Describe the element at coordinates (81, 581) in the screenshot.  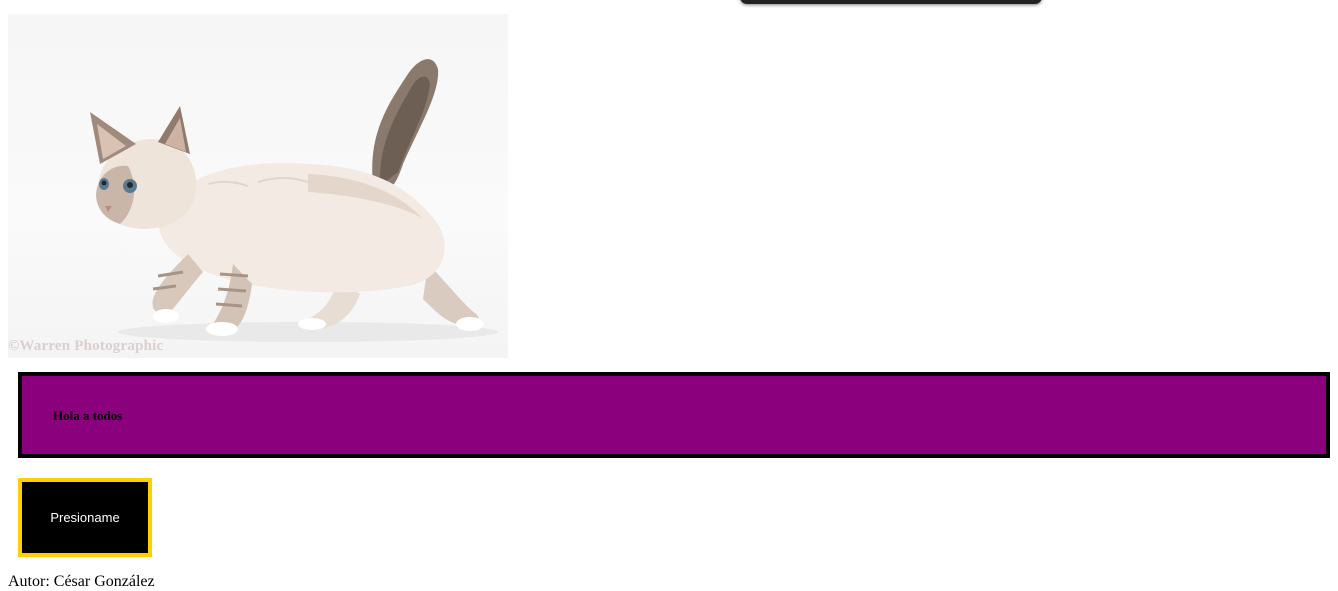
I see `author-credit: Autor: César González` at that location.